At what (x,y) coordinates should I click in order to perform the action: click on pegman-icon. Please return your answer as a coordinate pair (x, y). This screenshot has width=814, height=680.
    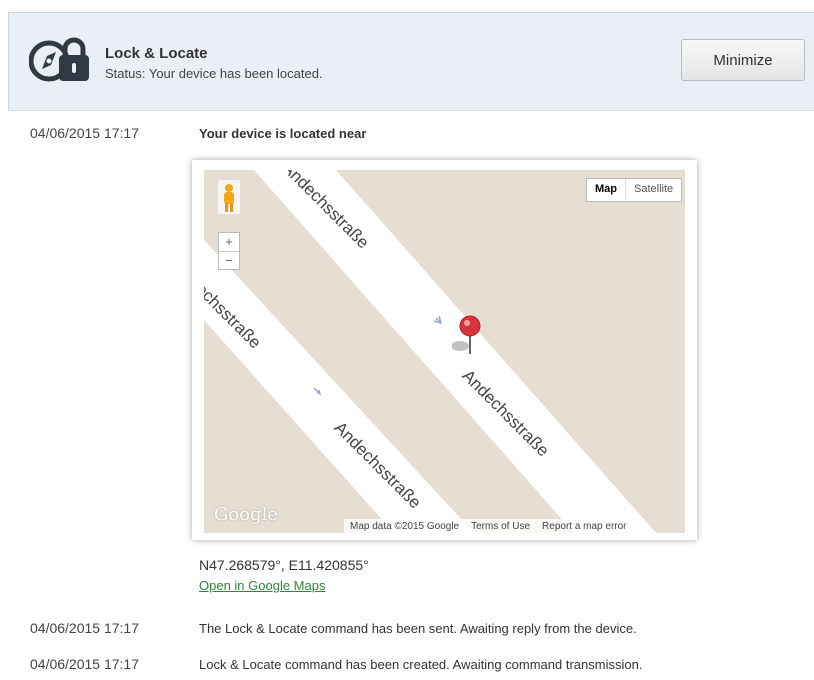
    Looking at the image, I should click on (229, 197).